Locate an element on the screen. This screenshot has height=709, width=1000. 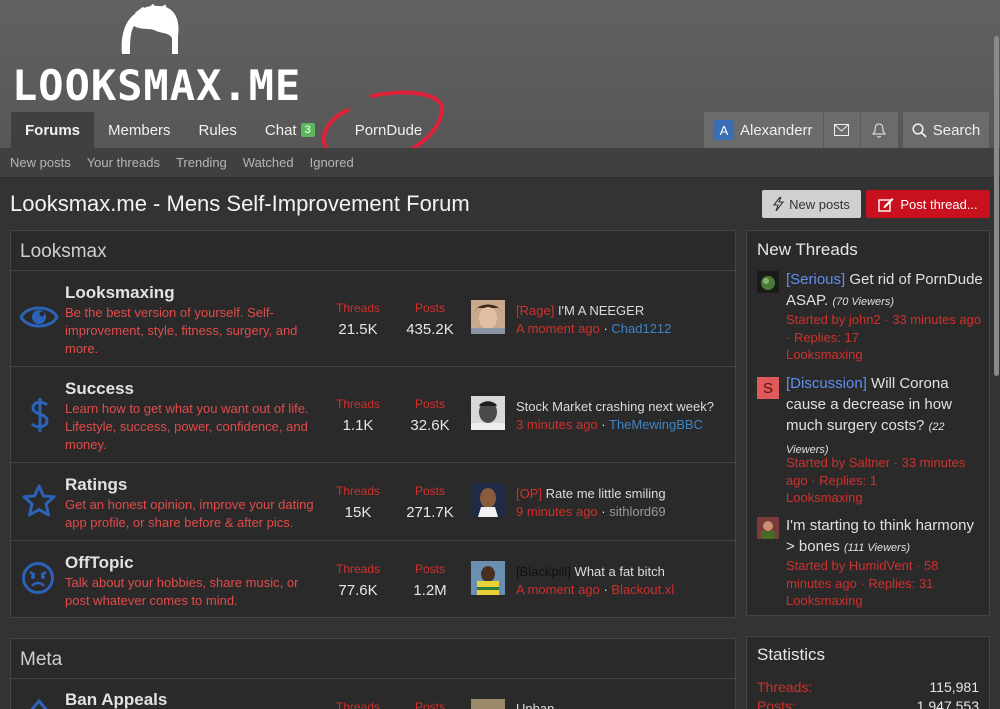
posts-stat: Posts 1.2M is located at coordinates (430, 580).